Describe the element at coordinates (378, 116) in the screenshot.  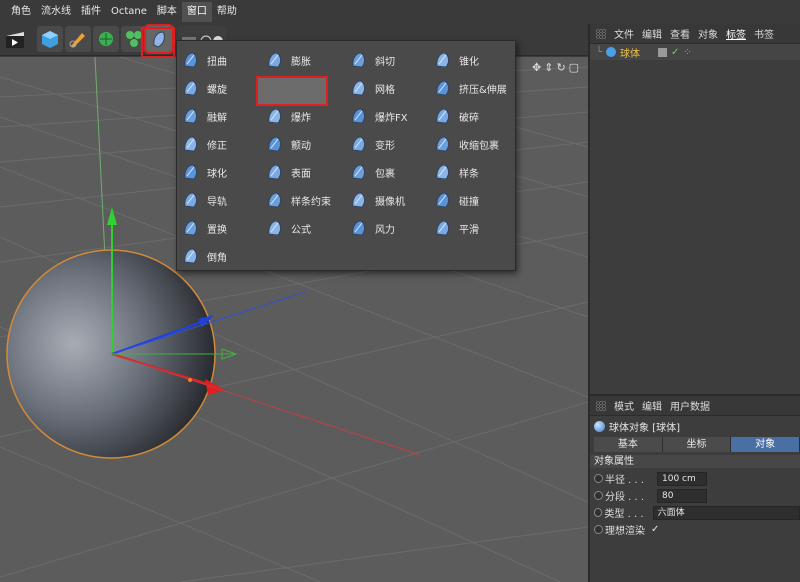
I see `deformer-explosion-fx: 爆炸FX` at that location.